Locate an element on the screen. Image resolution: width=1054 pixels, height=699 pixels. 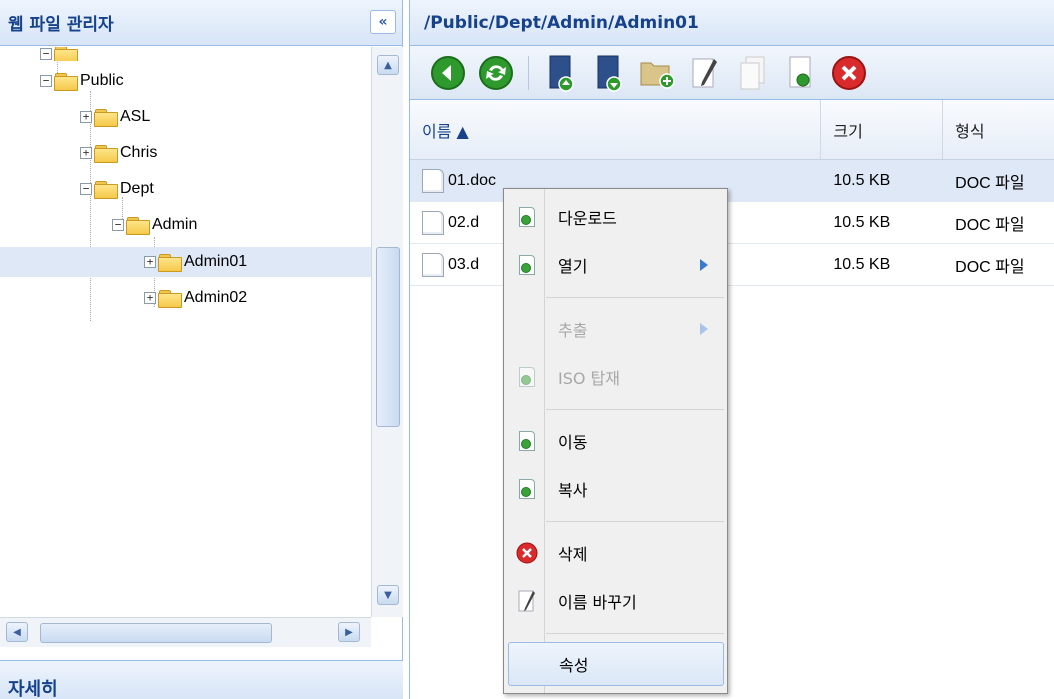
copy-button is located at coordinates (753, 73).